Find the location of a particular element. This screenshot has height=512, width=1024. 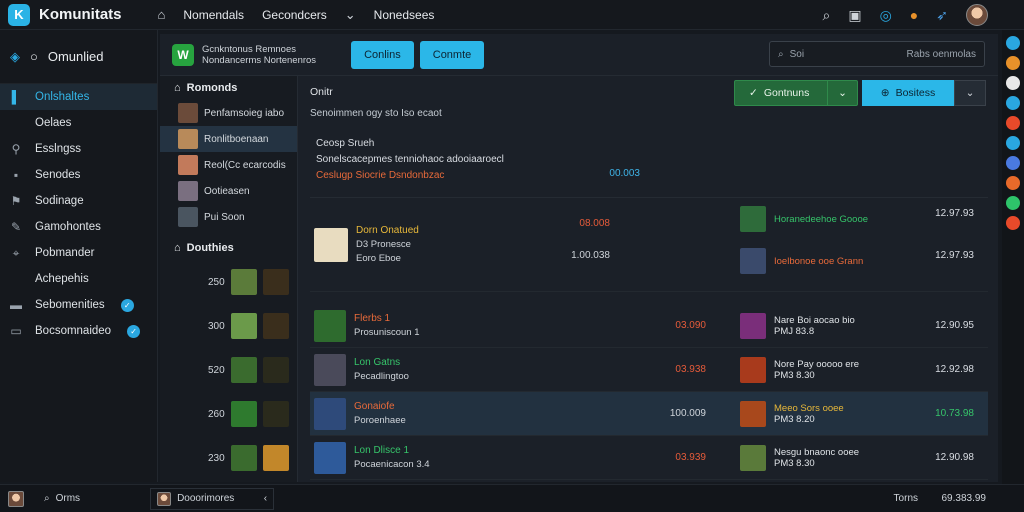

home-icon: ⌂ is located at coordinates (162, 14).